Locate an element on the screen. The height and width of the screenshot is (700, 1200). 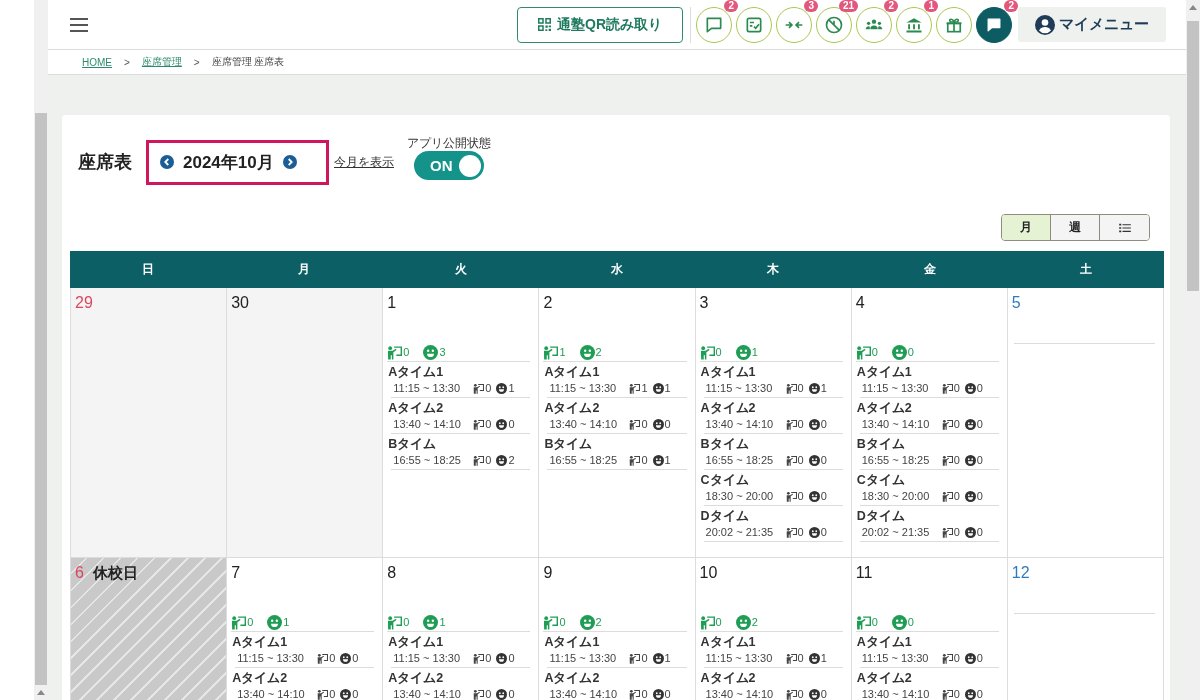
menu-icon is located at coordinates (79, 24).